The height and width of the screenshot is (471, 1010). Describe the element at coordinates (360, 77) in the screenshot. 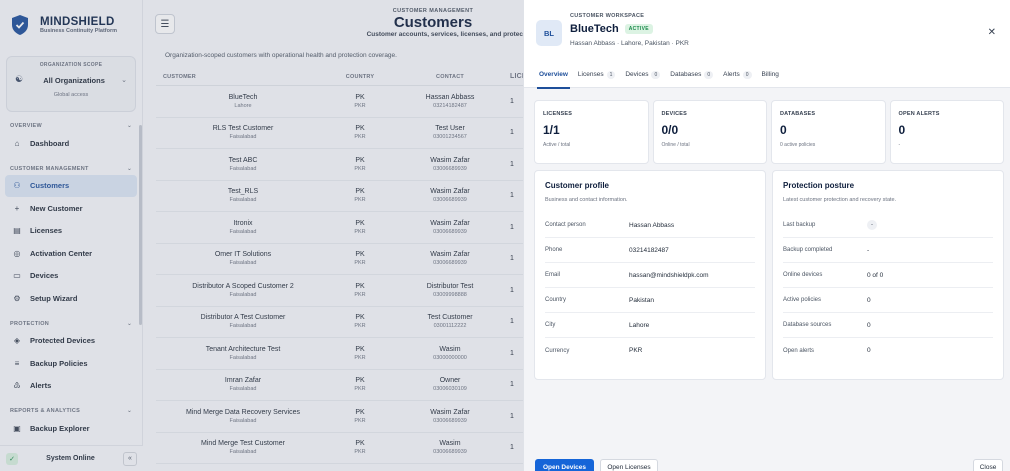

I see `col-country: COUNTRY` at that location.